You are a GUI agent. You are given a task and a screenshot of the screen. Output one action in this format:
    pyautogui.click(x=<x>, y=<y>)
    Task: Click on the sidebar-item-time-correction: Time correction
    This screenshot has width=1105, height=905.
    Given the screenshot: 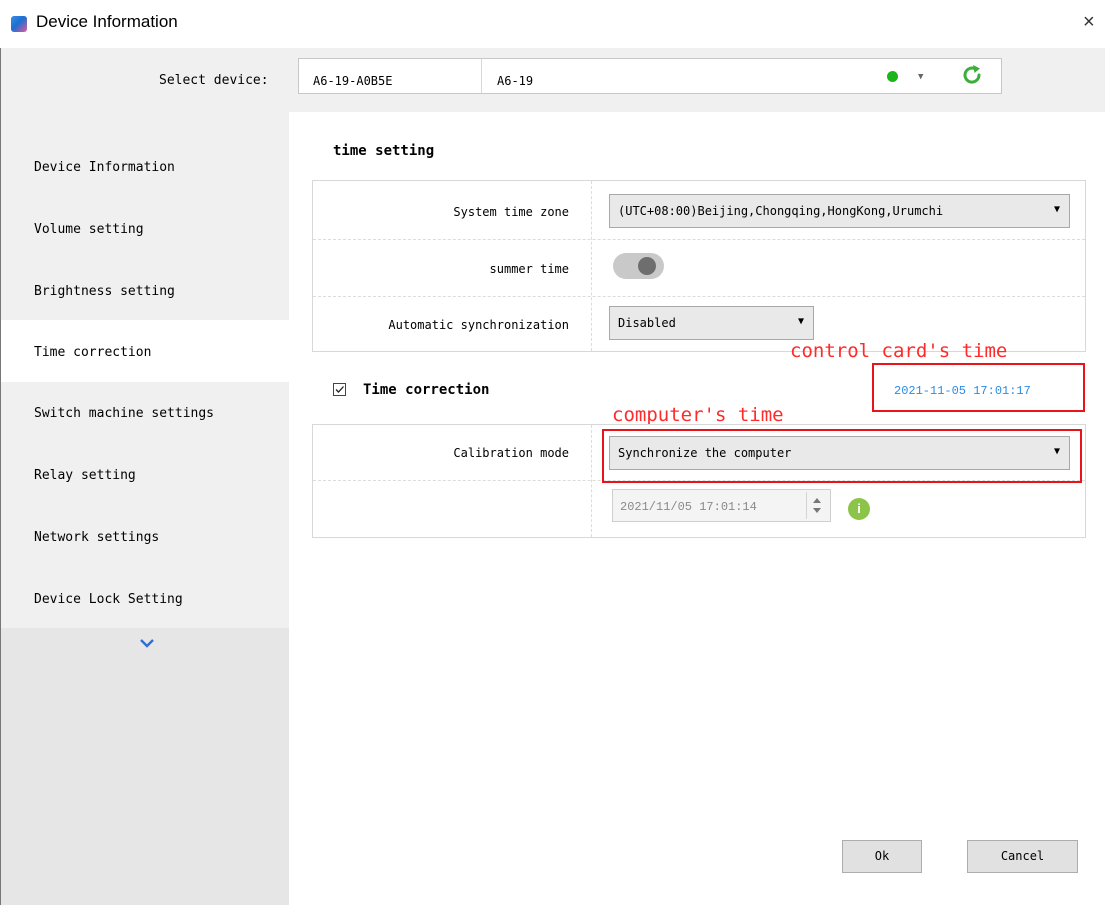 What is the action you would take?
    pyautogui.click(x=145, y=351)
    